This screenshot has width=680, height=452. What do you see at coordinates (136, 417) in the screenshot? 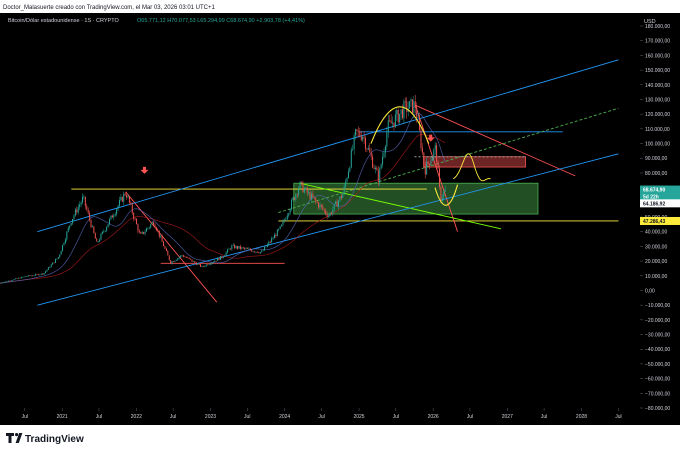
I see `x-tick-label: 2022` at bounding box center [136, 417].